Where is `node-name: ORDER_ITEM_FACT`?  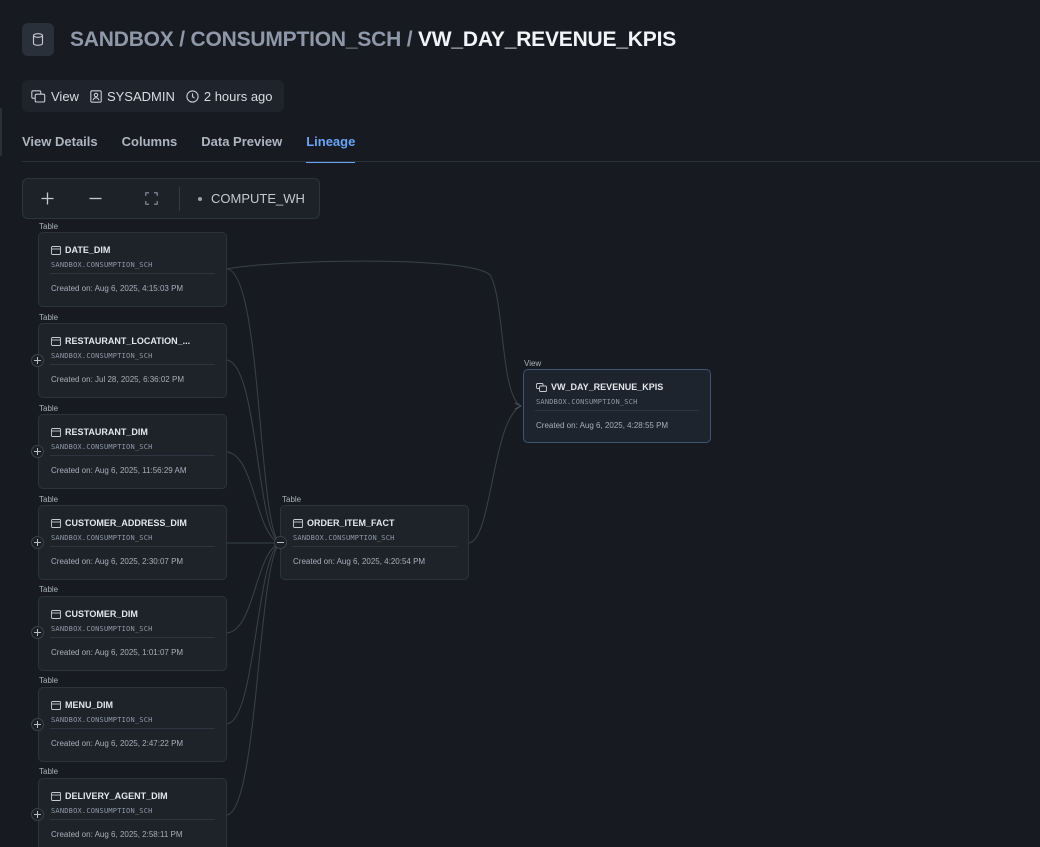
node-name: ORDER_ITEM_FACT is located at coordinates (351, 523).